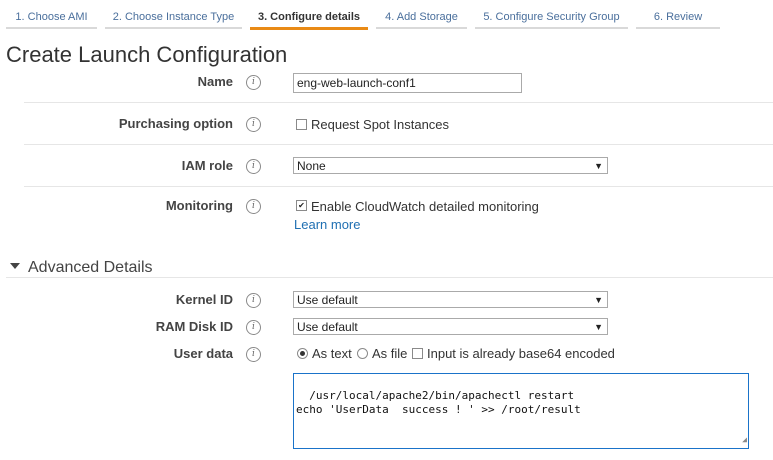 The height and width of the screenshot is (460, 773). Describe the element at coordinates (309, 15) in the screenshot. I see `tab-configure-details: 3. Configure details` at that location.